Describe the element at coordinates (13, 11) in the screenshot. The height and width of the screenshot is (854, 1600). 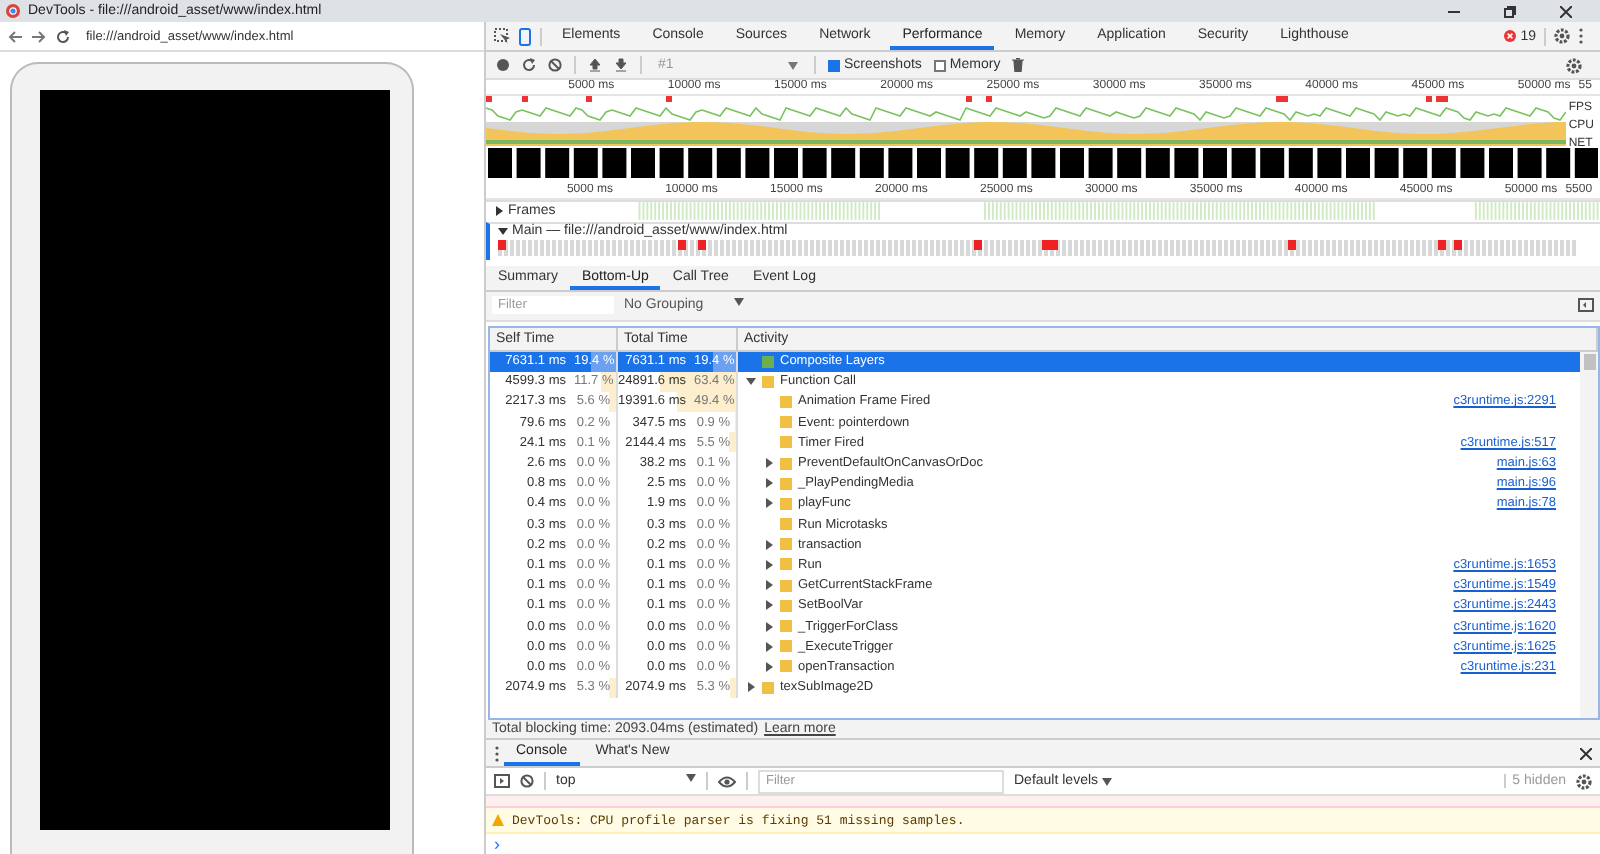
I see `browser-logo-icon` at that location.